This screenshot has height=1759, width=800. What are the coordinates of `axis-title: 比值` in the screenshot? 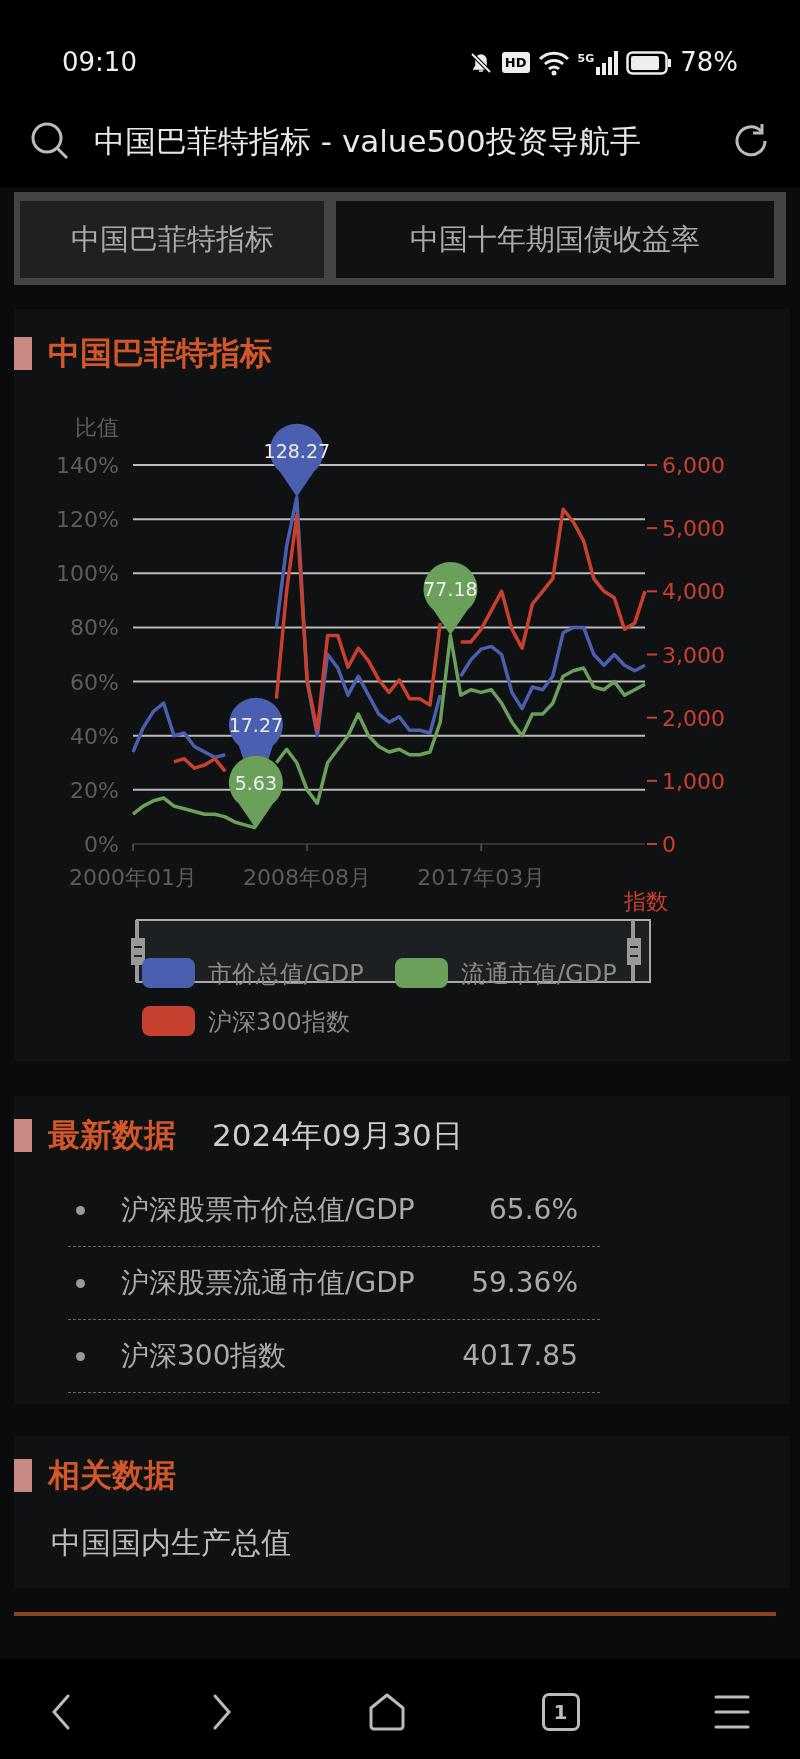 It's located at (97, 427).